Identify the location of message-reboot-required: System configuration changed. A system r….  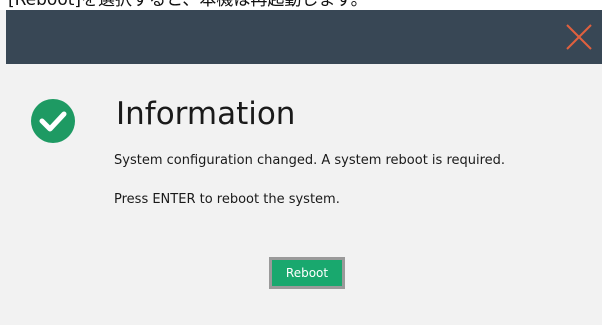
(310, 160).